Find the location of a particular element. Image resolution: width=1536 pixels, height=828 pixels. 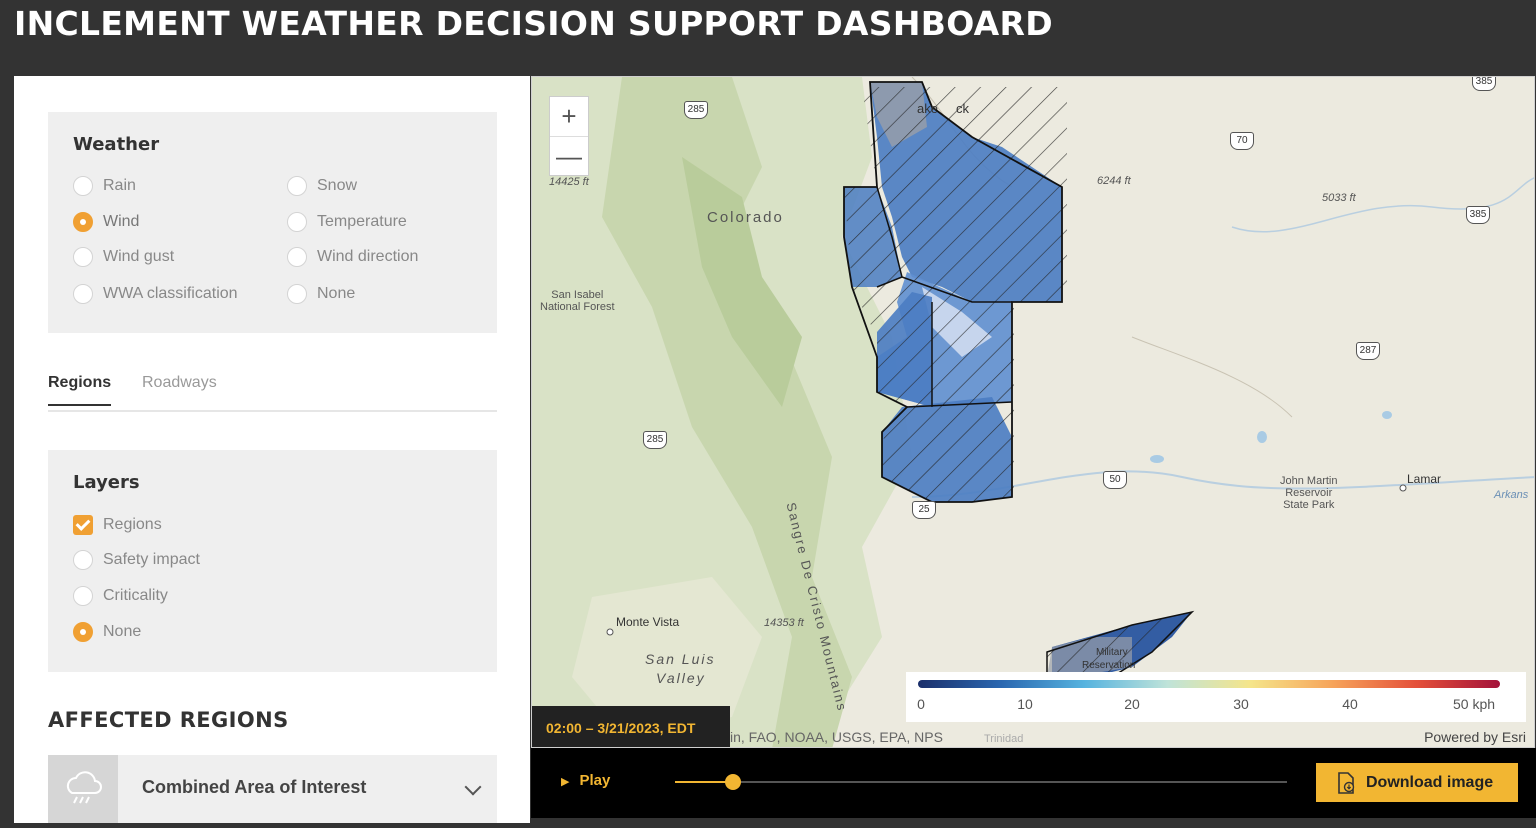

option-label: Wind direction is located at coordinates (368, 256).